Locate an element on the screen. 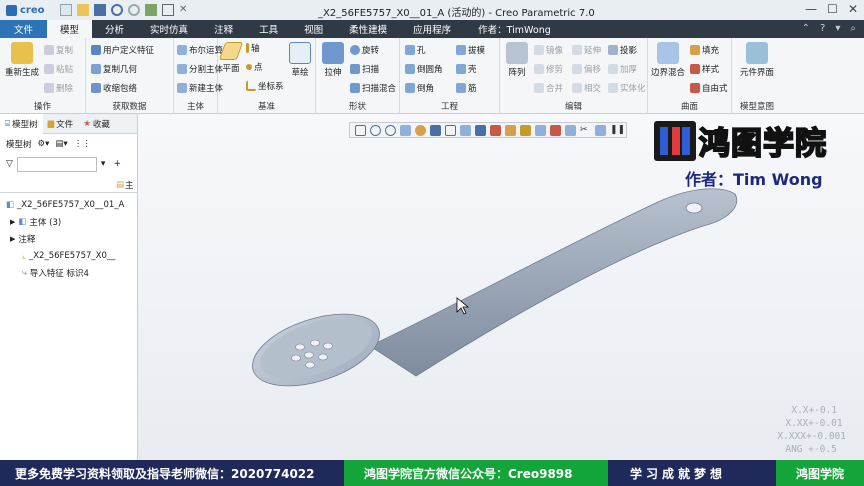  new-file-icon is located at coordinates (66, 10).